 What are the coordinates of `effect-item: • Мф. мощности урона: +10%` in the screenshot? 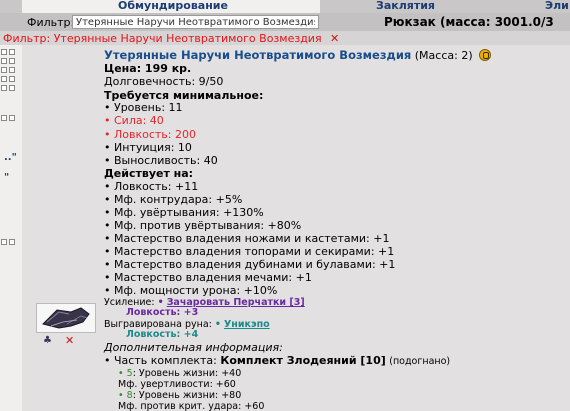 It's located at (191, 290).